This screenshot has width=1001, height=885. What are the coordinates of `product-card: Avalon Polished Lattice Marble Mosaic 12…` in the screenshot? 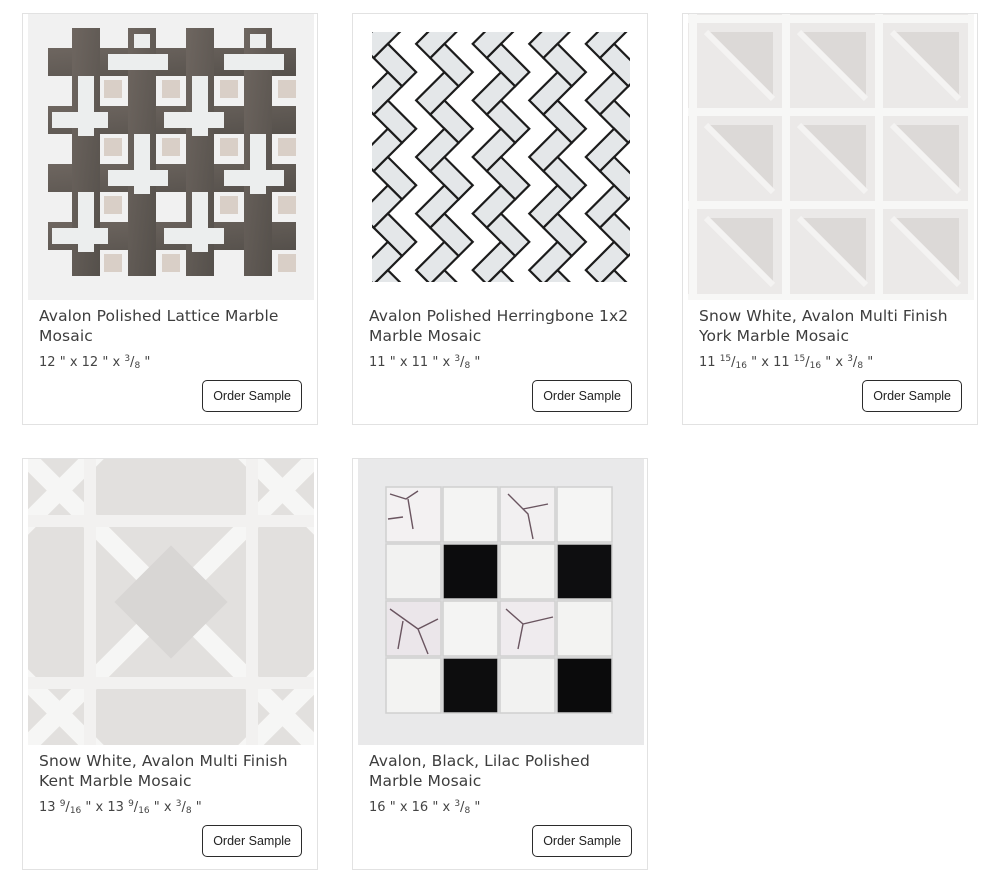 It's located at (170, 219).